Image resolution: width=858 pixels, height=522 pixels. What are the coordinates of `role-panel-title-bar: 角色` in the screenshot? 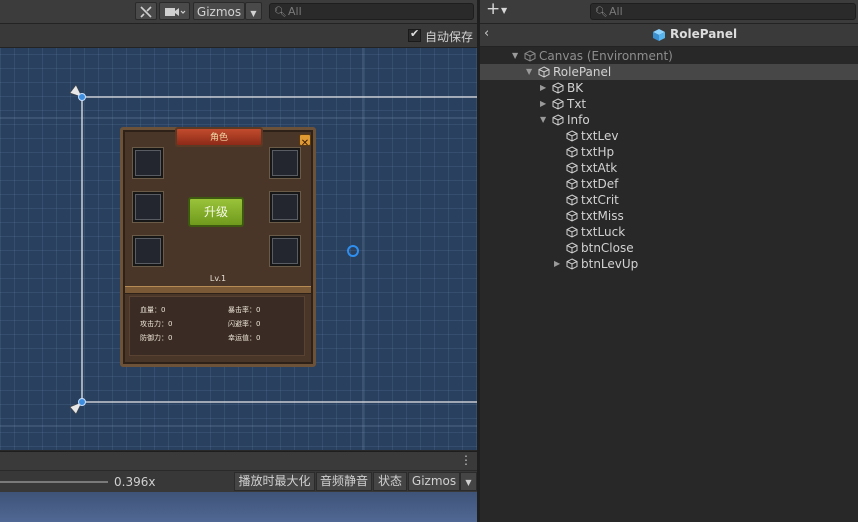 It's located at (219, 137).